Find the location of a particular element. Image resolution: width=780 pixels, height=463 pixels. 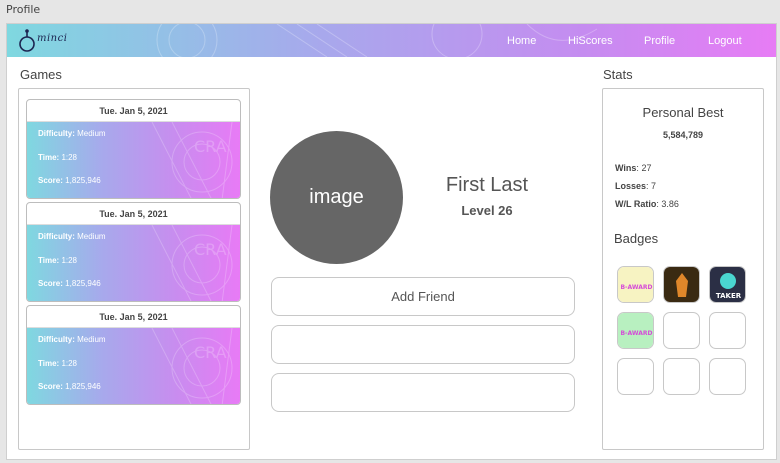

nav-logout-link: Logout is located at coordinates (725, 41).